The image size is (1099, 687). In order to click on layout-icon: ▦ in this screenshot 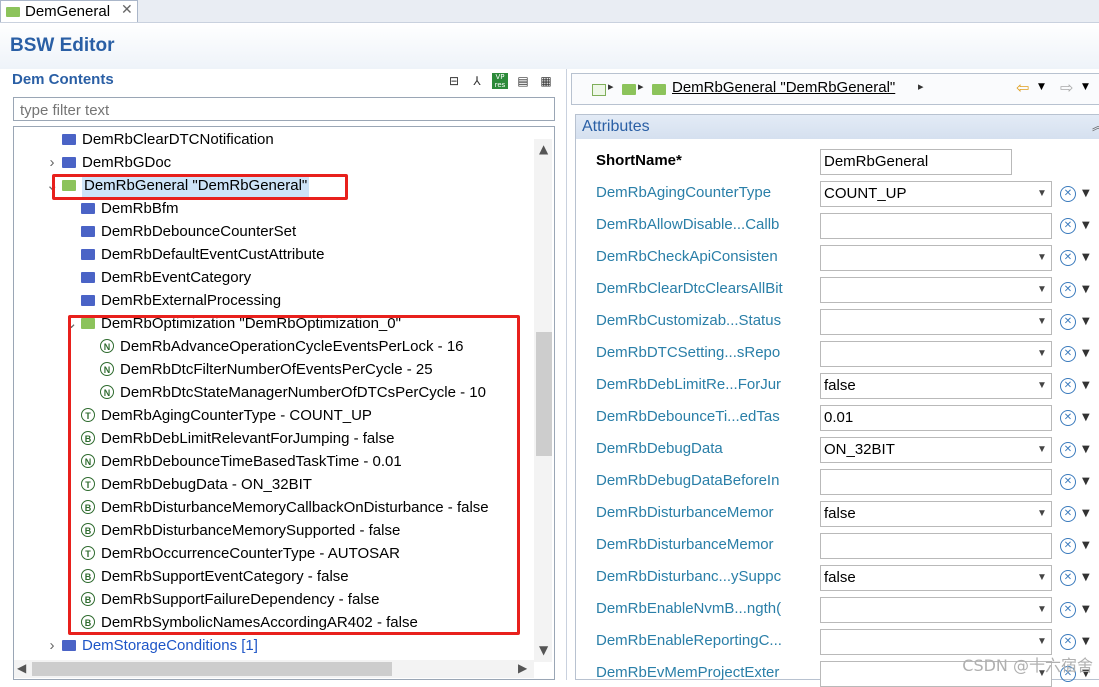, I will do `click(546, 81)`.